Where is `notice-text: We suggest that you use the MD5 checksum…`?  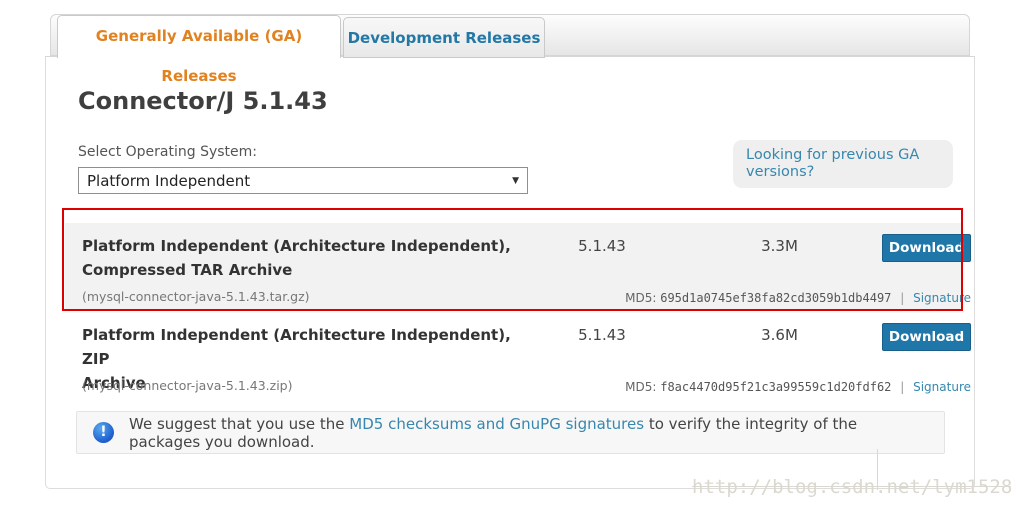
notice-text: We suggest that you use the MD5 checksum… is located at coordinates (528, 433).